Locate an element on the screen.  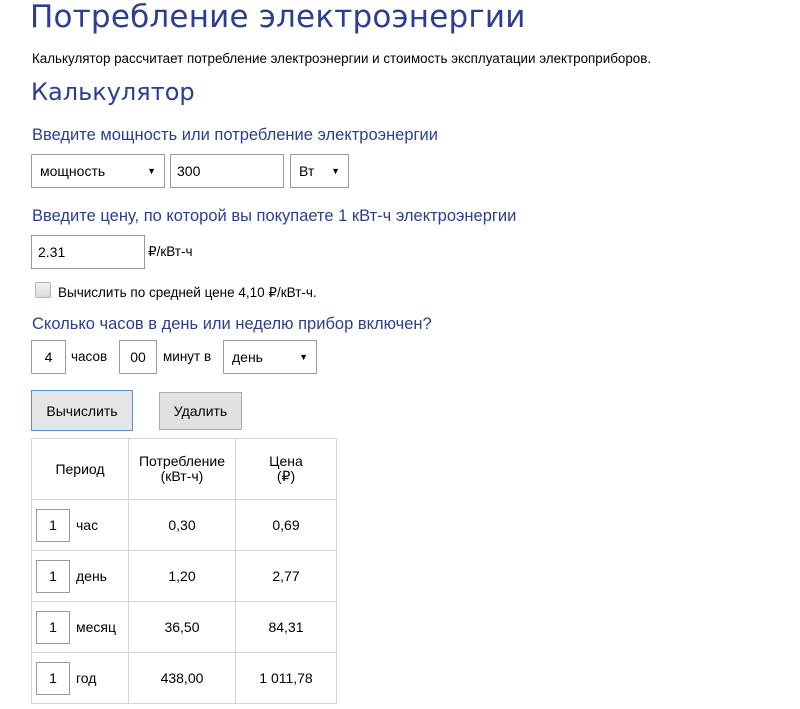
period-cell: 1 год is located at coordinates (80, 678).